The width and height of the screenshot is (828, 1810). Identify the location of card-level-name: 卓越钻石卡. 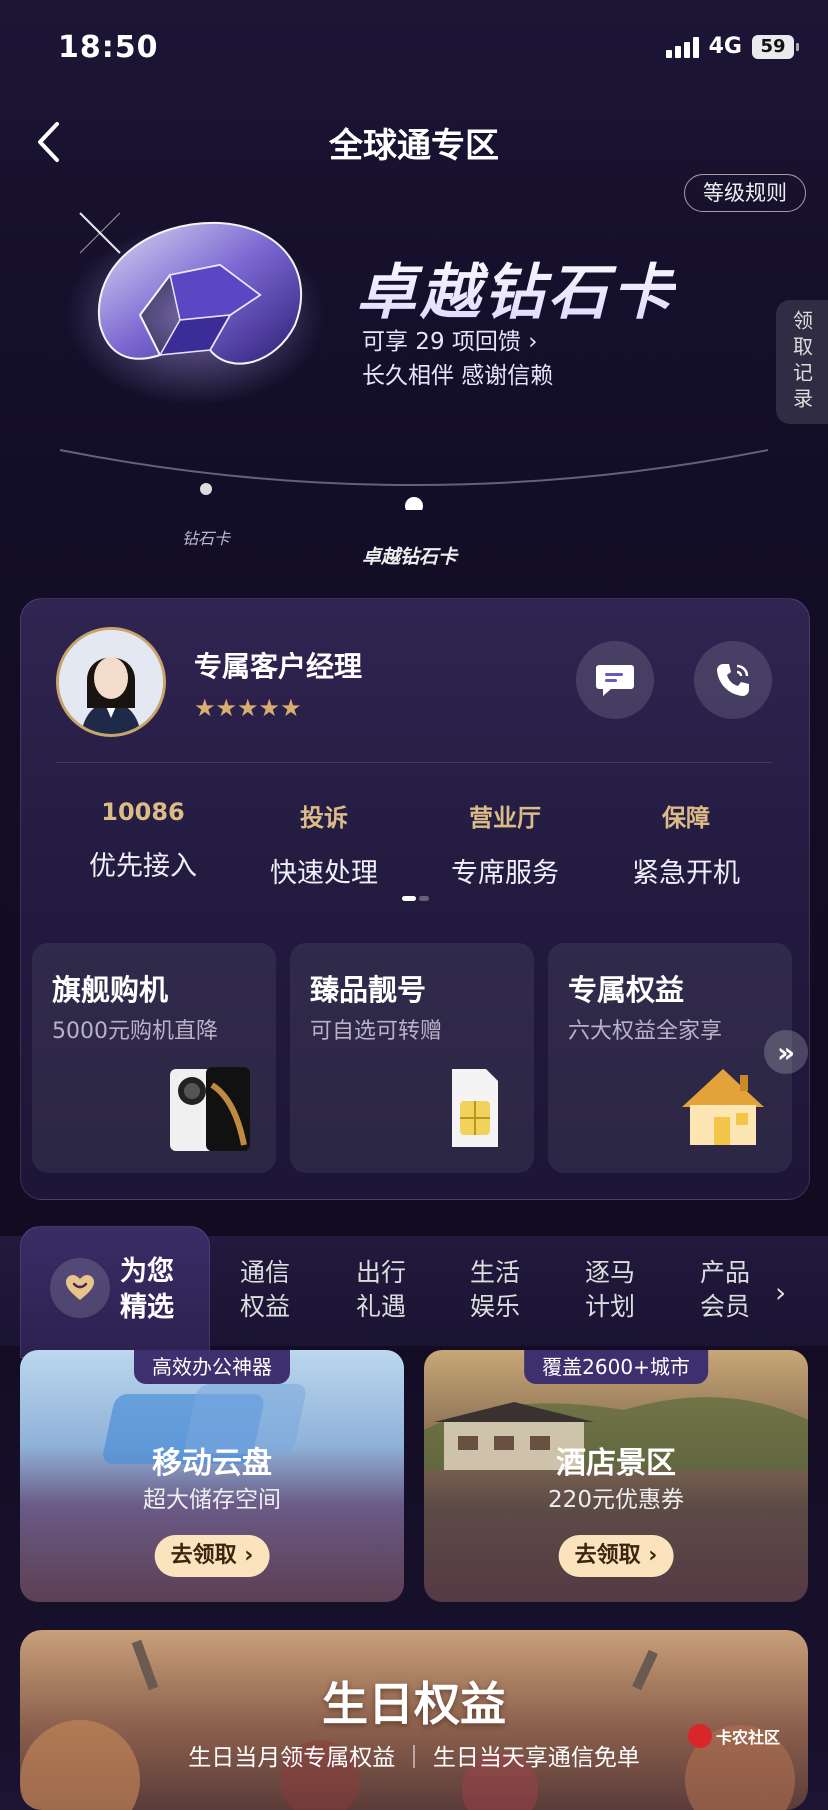
(516, 287).